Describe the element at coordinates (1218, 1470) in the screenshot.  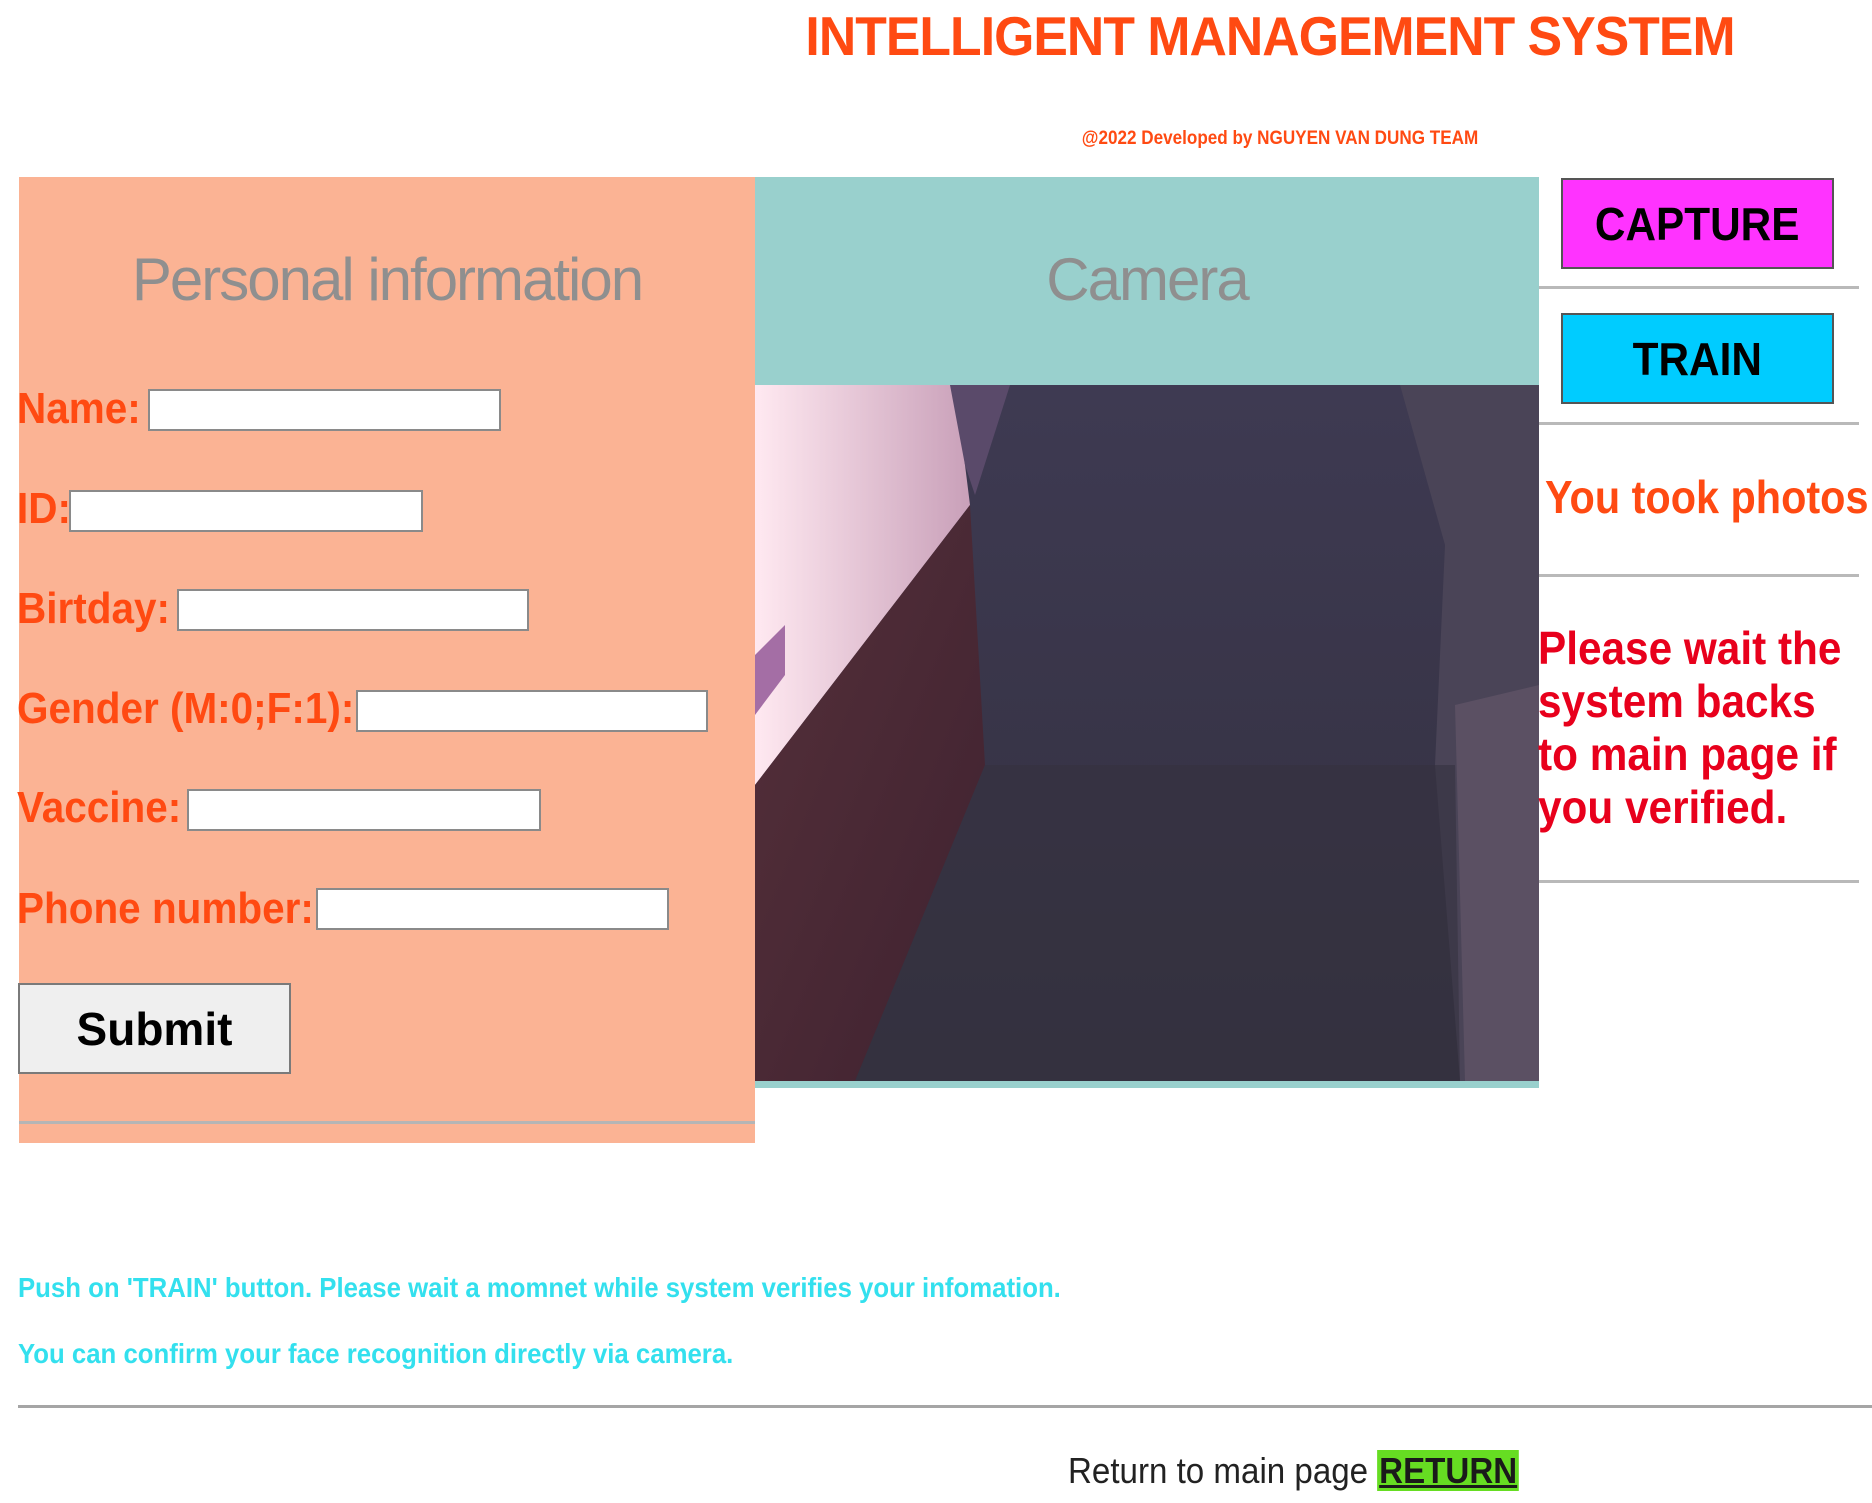
I see `return-text: Return to main page` at that location.